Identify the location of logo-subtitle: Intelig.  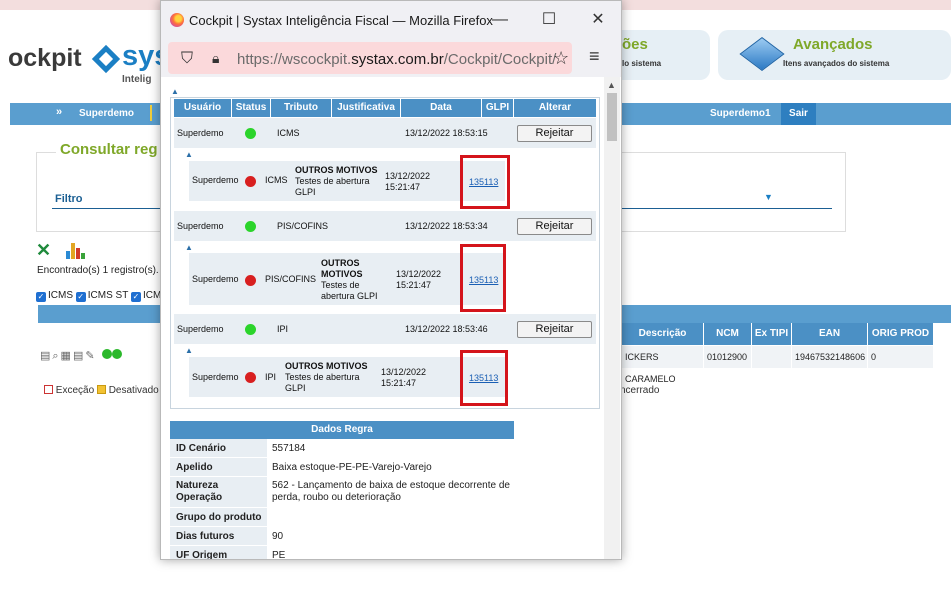
(137, 79).